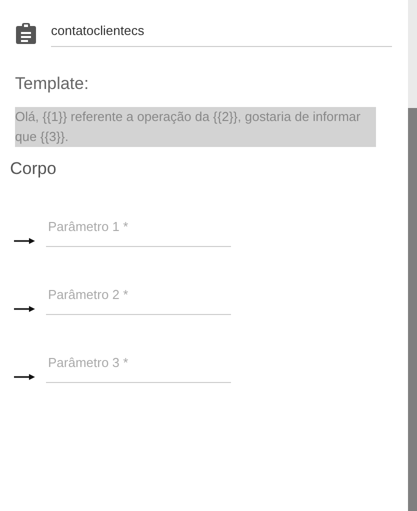 This screenshot has width=417, height=511. Describe the element at coordinates (138, 301) in the screenshot. I see `parameter-field: Parâmetro 2 *` at that location.